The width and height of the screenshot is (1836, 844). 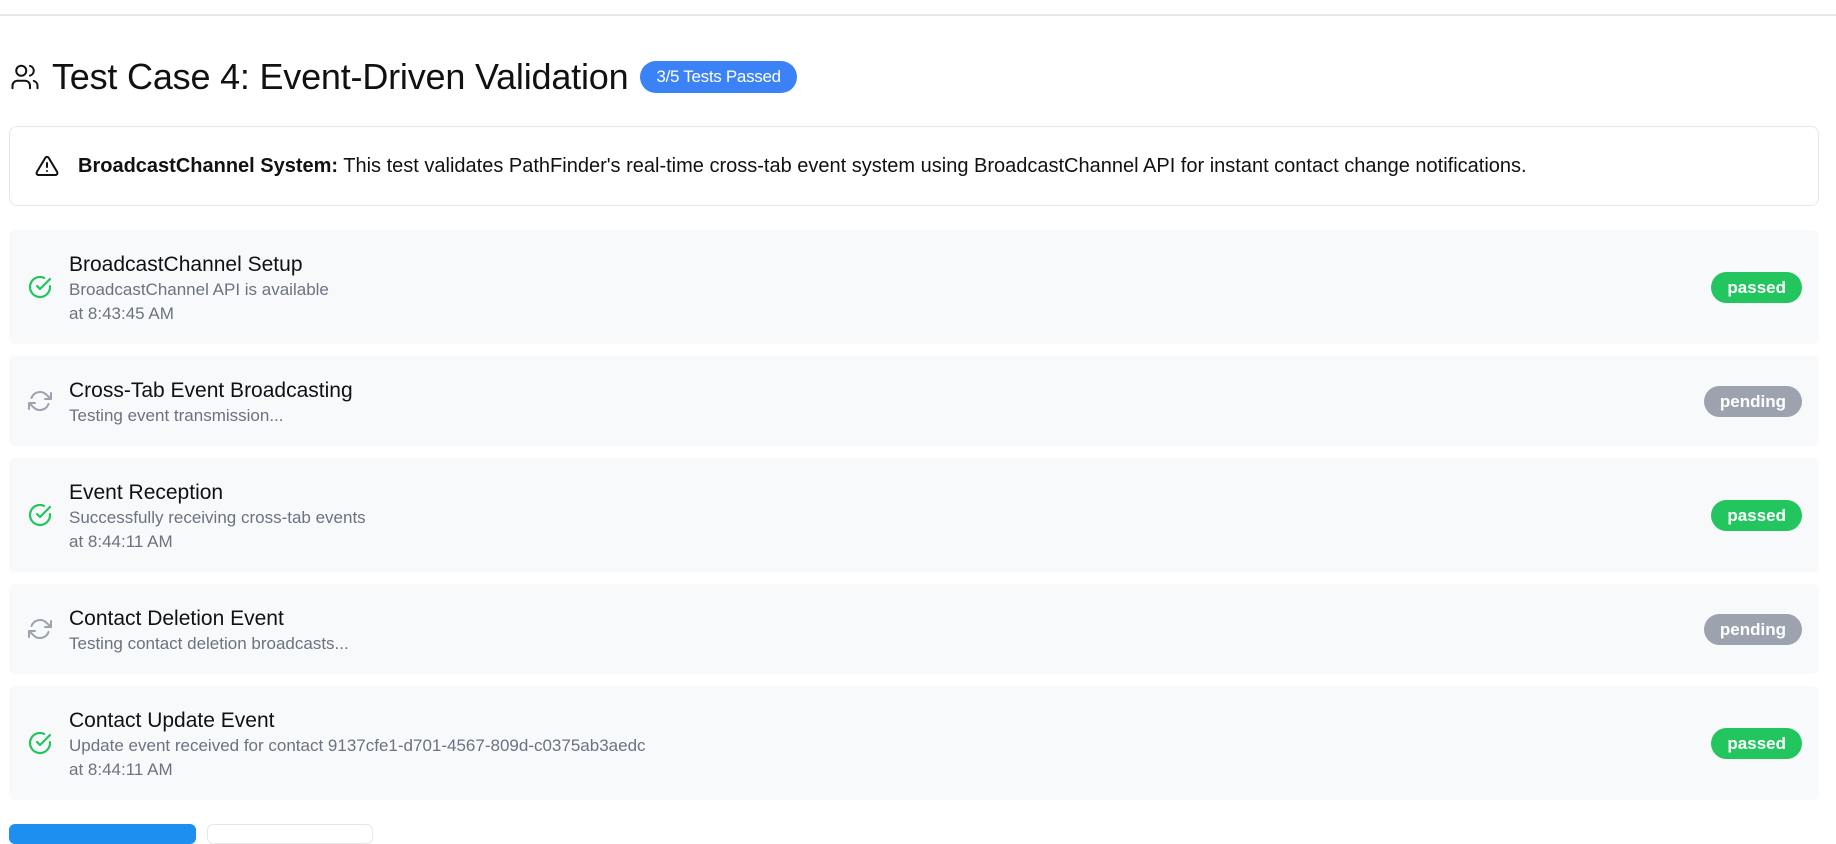 I want to click on test-title: Cross-Tab Event Broadcasting, so click(x=211, y=390).